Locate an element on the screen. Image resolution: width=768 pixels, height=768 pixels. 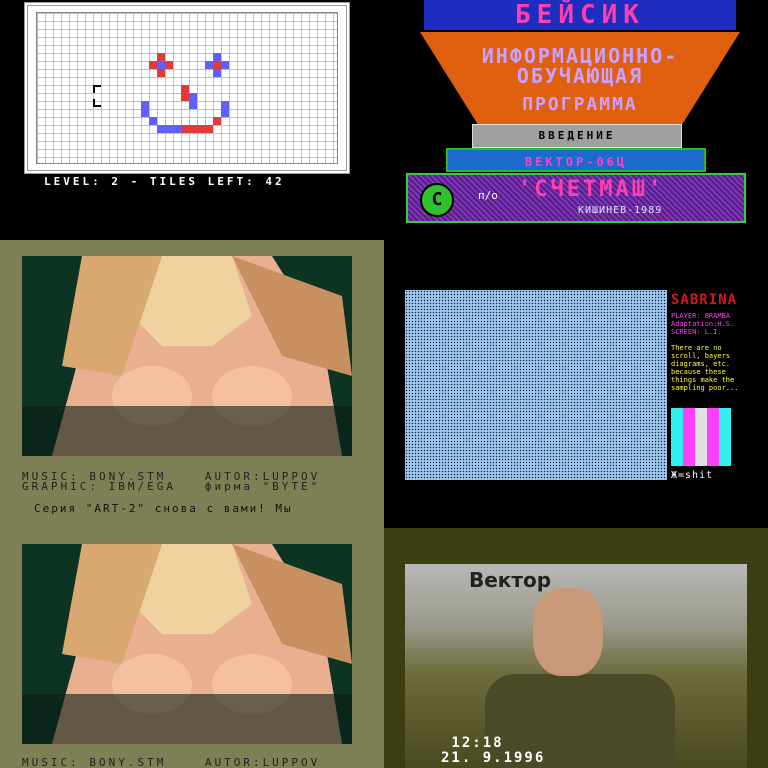
company-name: 'СЧЕТМАШ' is located at coordinates (591, 189).